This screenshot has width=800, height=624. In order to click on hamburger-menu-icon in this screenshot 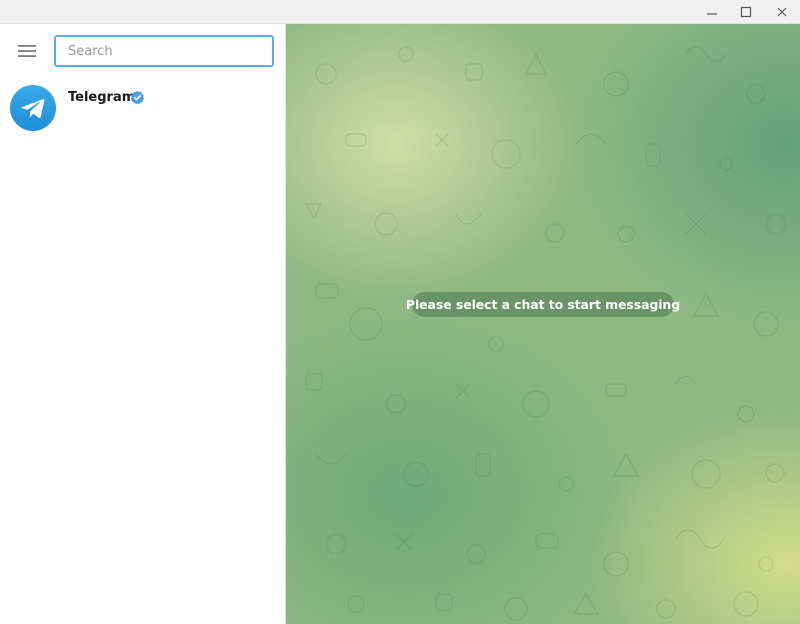, I will do `click(27, 51)`.